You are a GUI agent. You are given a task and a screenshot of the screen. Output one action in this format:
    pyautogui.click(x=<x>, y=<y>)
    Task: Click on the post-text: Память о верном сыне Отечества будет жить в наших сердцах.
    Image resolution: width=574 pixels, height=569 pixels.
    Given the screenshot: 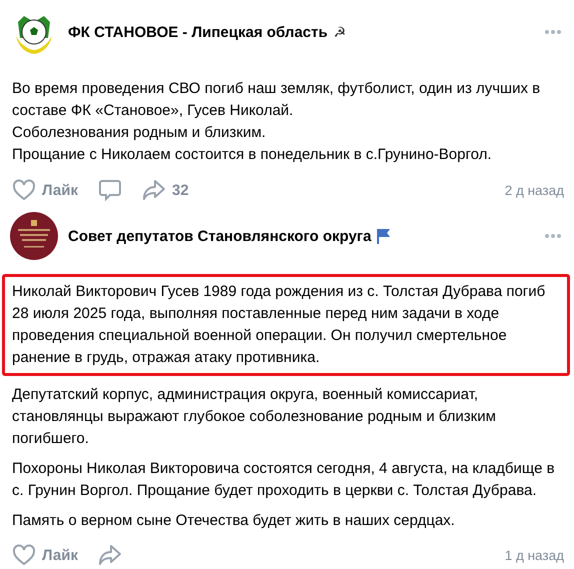 What is the action you would take?
    pyautogui.click(x=234, y=521)
    